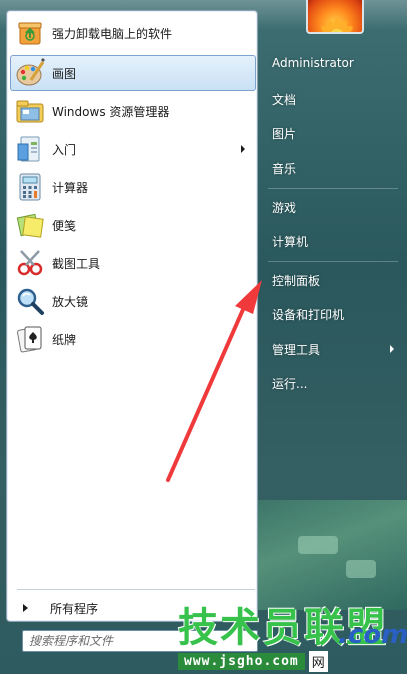 The height and width of the screenshot is (674, 407). What do you see at coordinates (318, 661) in the screenshot?
I see `watermark-net-text: 网` at bounding box center [318, 661].